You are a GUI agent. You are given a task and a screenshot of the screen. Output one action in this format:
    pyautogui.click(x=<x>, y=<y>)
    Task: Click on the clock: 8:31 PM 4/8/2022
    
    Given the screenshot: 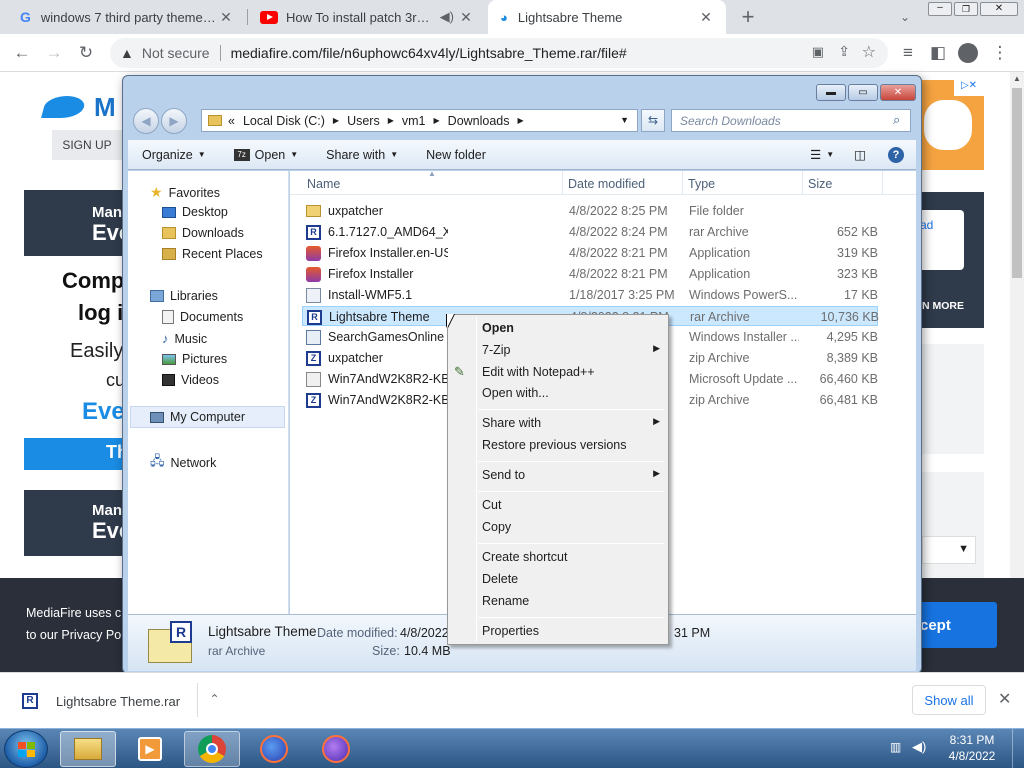 What is the action you would take?
    pyautogui.click(x=972, y=748)
    